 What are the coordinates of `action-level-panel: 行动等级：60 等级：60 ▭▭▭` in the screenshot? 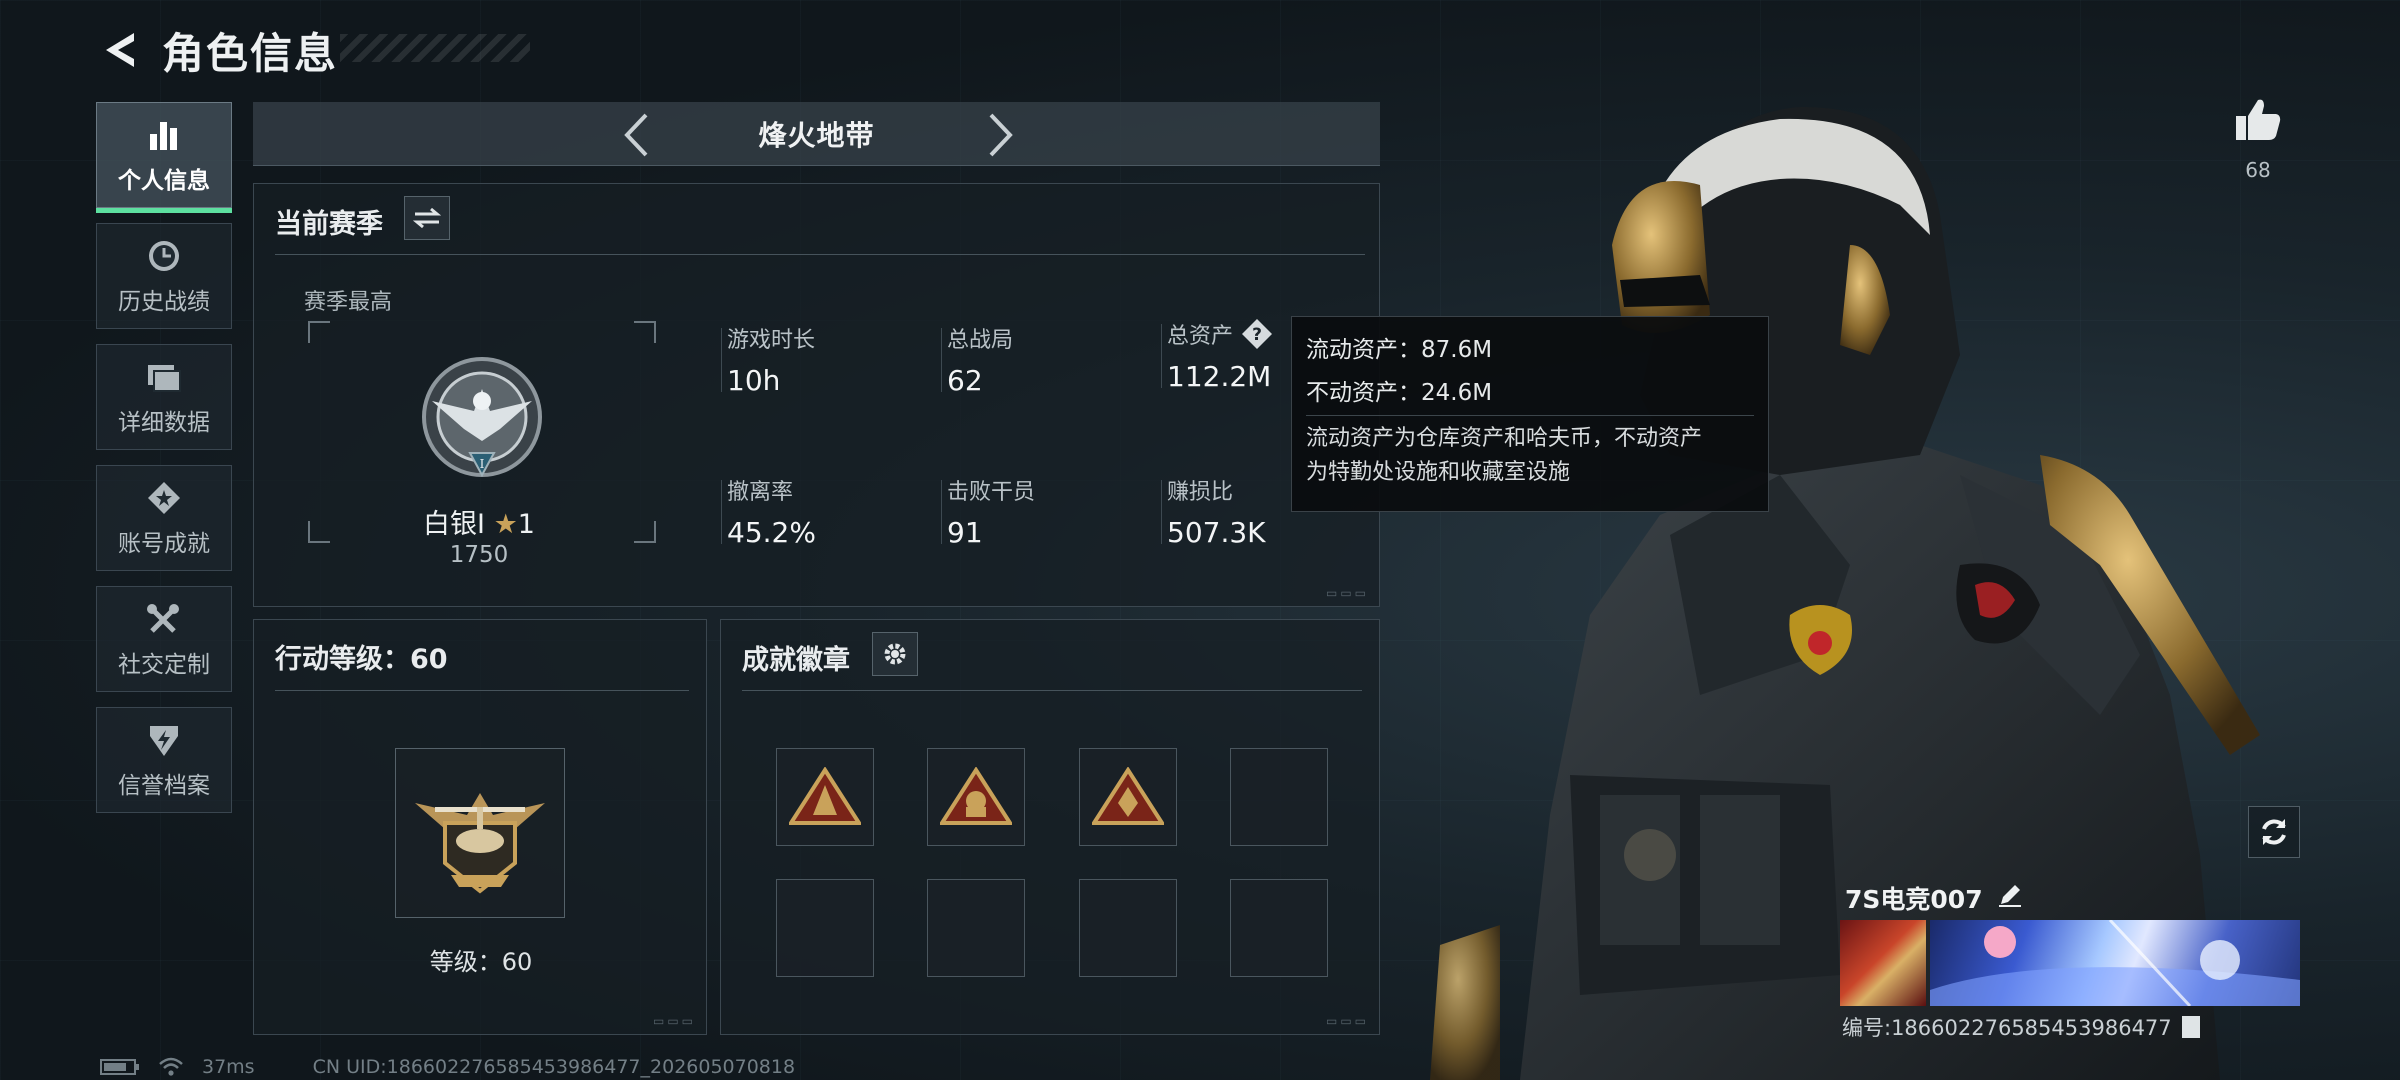 It's located at (480, 827).